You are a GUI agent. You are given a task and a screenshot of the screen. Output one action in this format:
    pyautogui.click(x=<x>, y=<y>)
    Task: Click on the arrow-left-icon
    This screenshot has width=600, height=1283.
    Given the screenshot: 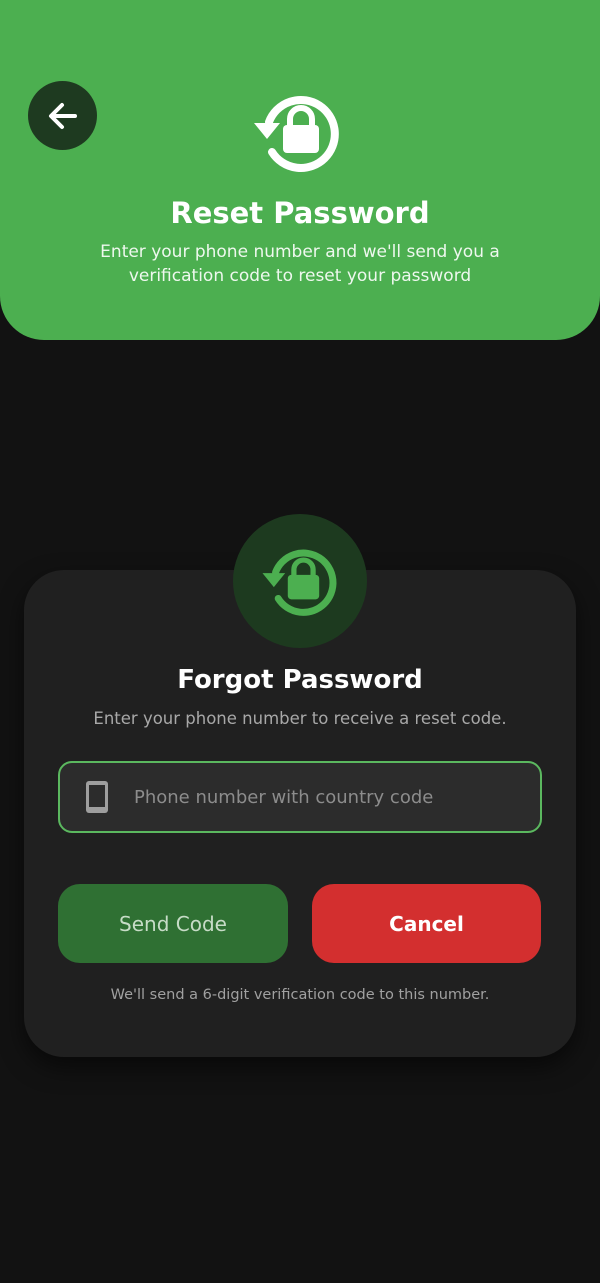 What is the action you would take?
    pyautogui.click(x=62, y=115)
    